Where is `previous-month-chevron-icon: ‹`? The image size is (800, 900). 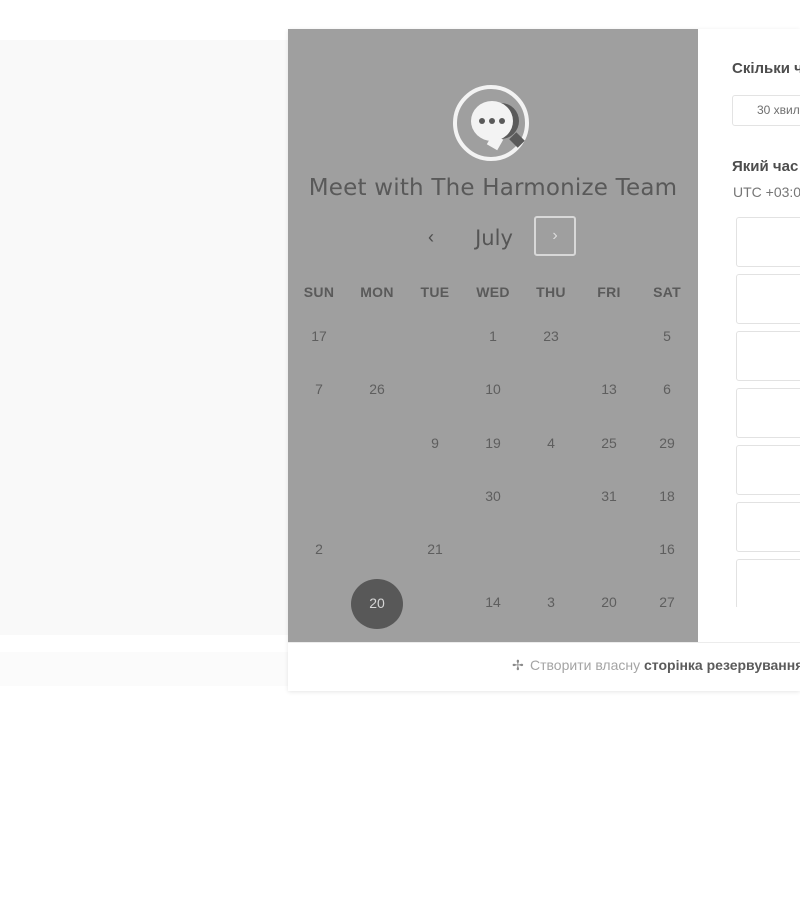
previous-month-chevron-icon: ‹ is located at coordinates (431, 237).